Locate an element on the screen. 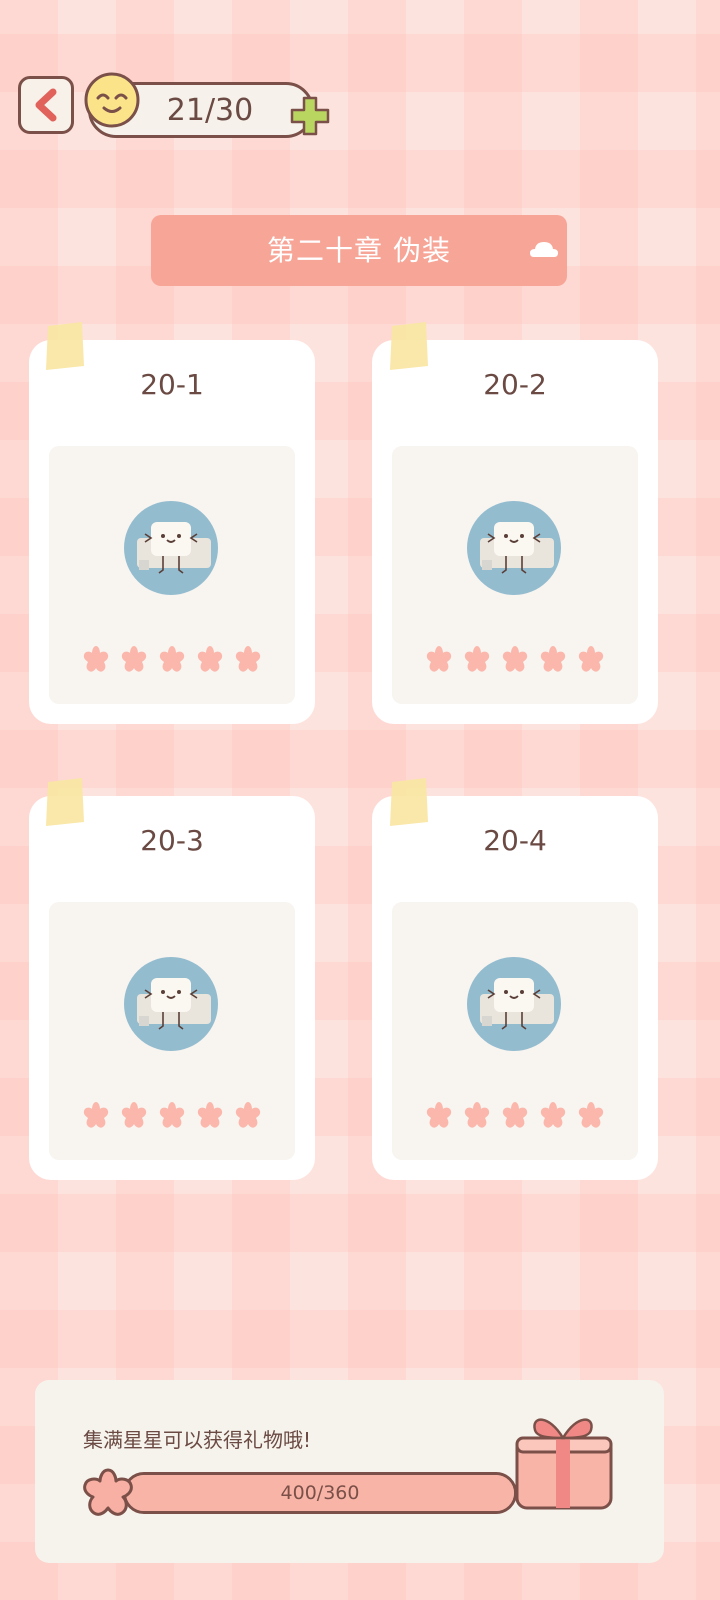 This screenshot has width=720, height=1600. level-label: 20-1 is located at coordinates (172, 384).